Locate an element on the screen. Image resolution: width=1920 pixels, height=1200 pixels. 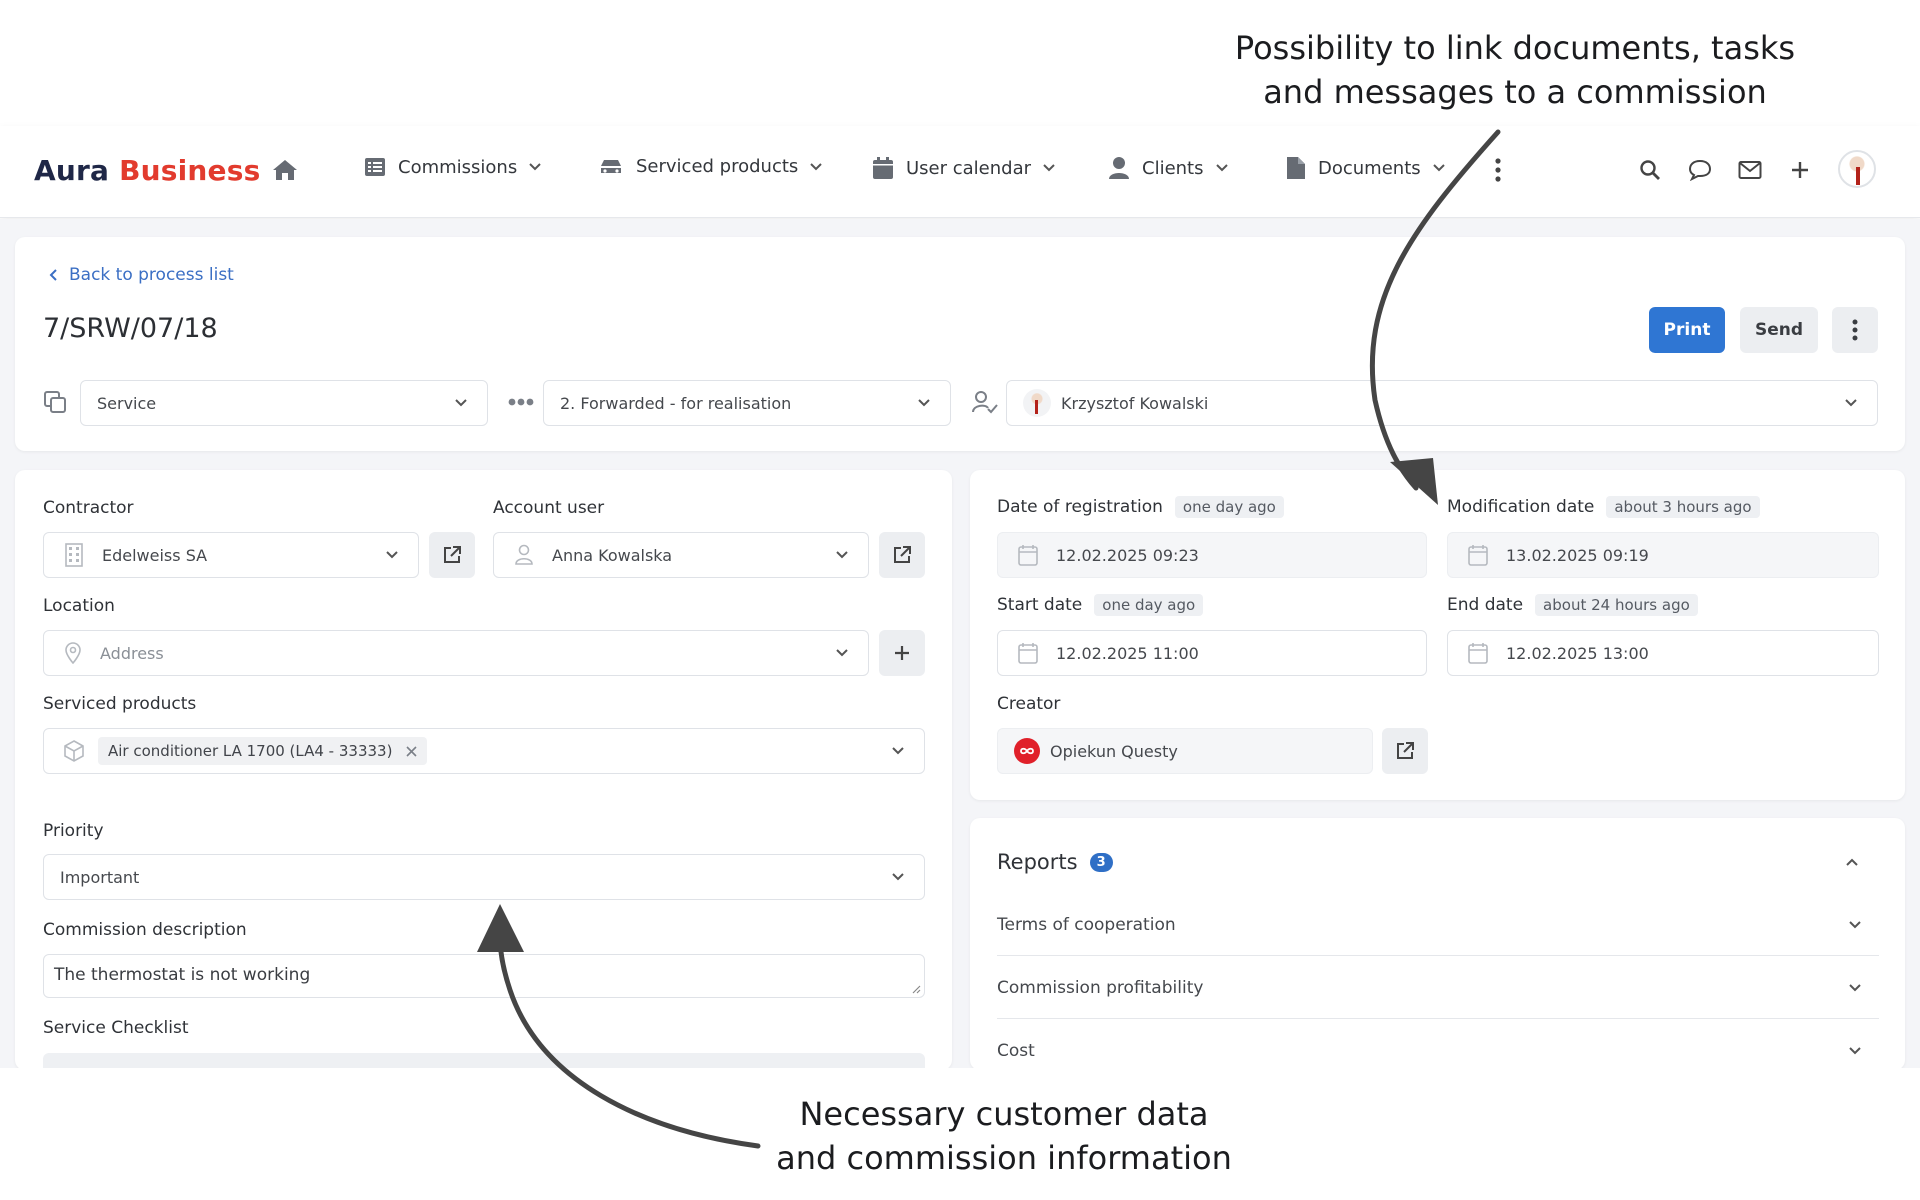
assignee-select: Krzysztof Kowalski is located at coordinates (1442, 403).